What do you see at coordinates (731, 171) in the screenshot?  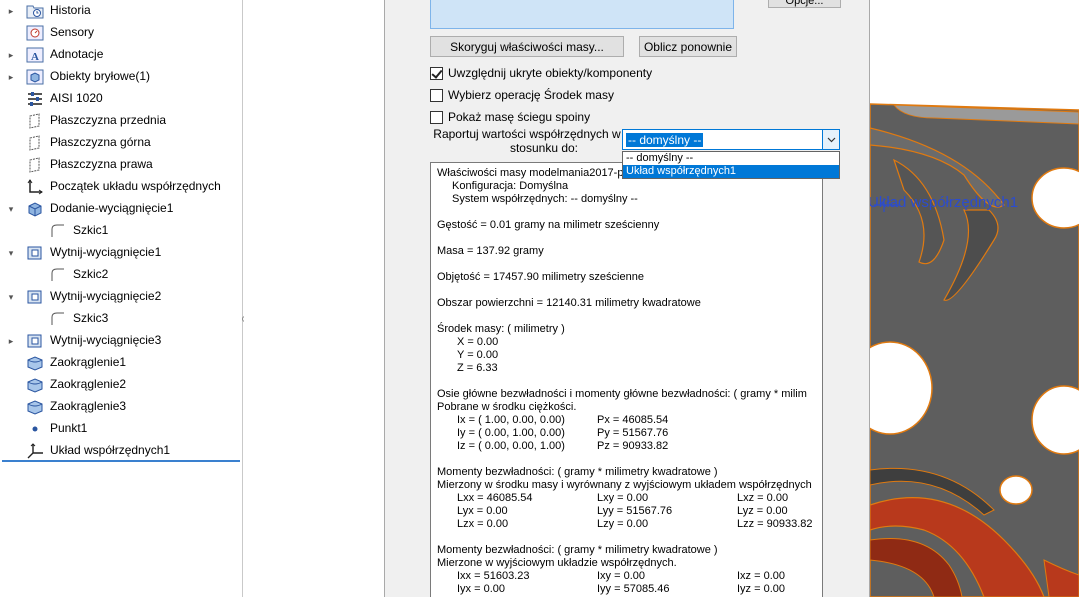 I see `dropdown-option-coordsys1: Układ współrzędnych1` at bounding box center [731, 171].